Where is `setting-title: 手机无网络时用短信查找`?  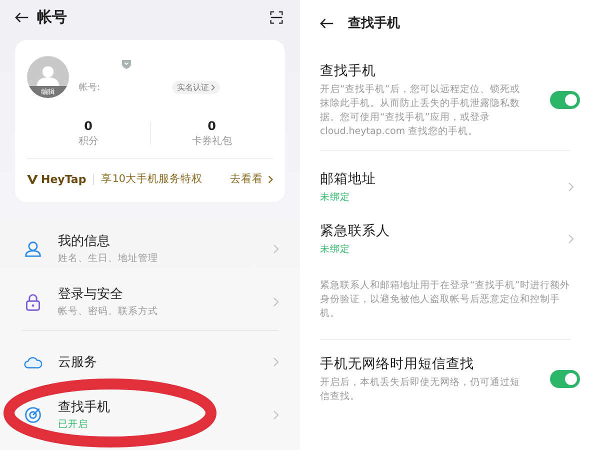
setting-title: 手机无网络时用短信查找 is located at coordinates (397, 363).